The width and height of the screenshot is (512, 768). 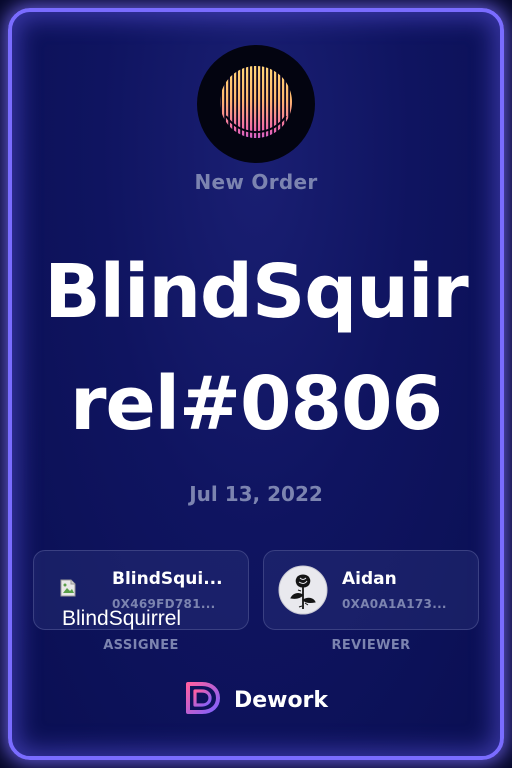 What do you see at coordinates (256, 494) in the screenshot?
I see `order-date: Jul 13, 2022` at bounding box center [256, 494].